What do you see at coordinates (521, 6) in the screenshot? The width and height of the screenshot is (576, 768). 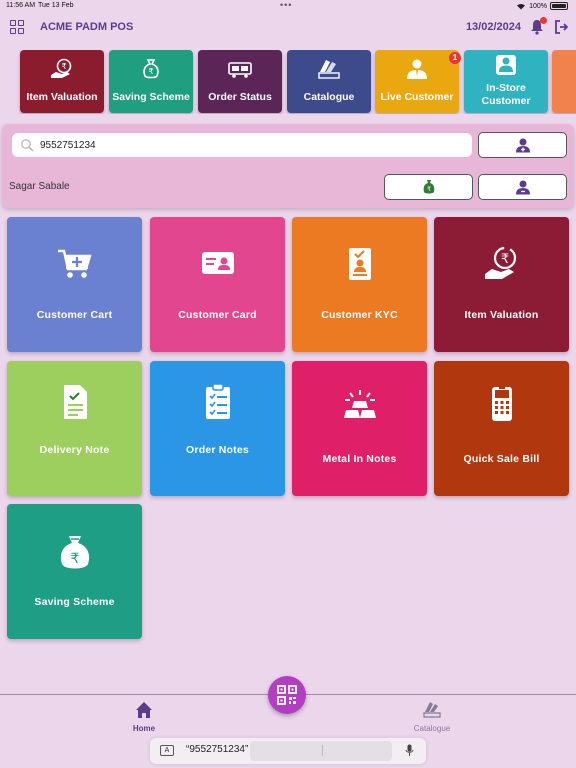 I see `wifi-icon` at bounding box center [521, 6].